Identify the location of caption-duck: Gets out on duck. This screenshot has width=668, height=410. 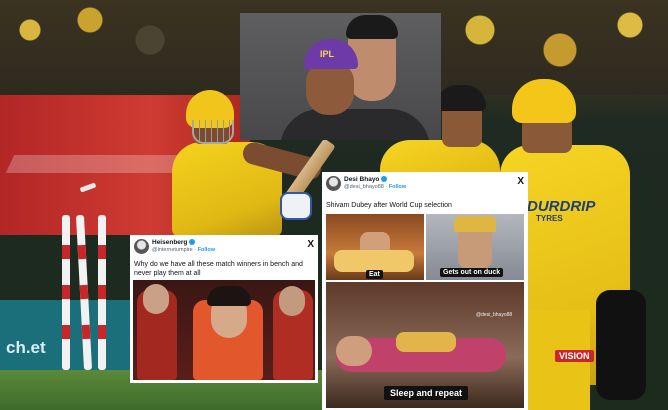
(472, 272).